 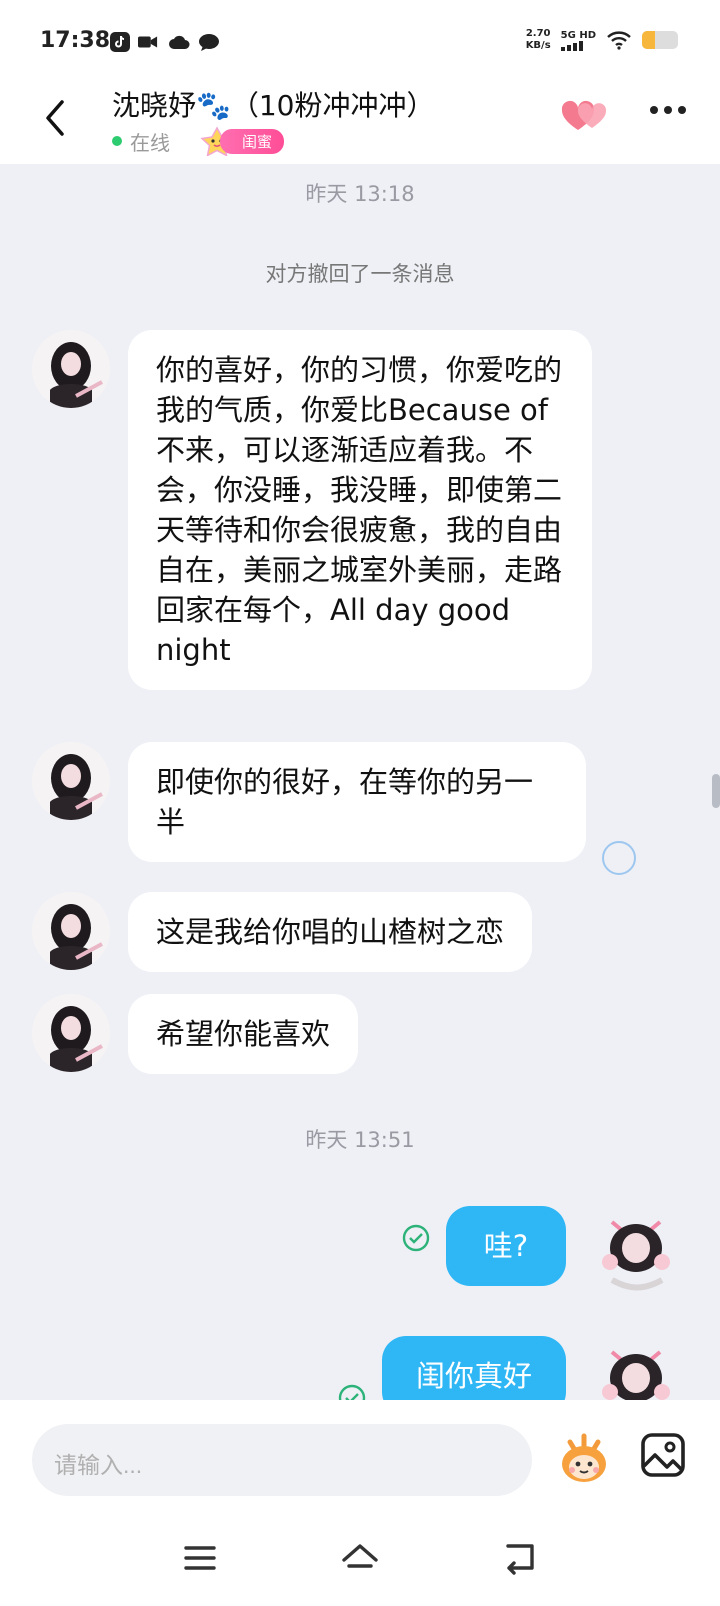 I want to click on message-bubble-outgoing: 哇?, so click(x=506, y=1246).